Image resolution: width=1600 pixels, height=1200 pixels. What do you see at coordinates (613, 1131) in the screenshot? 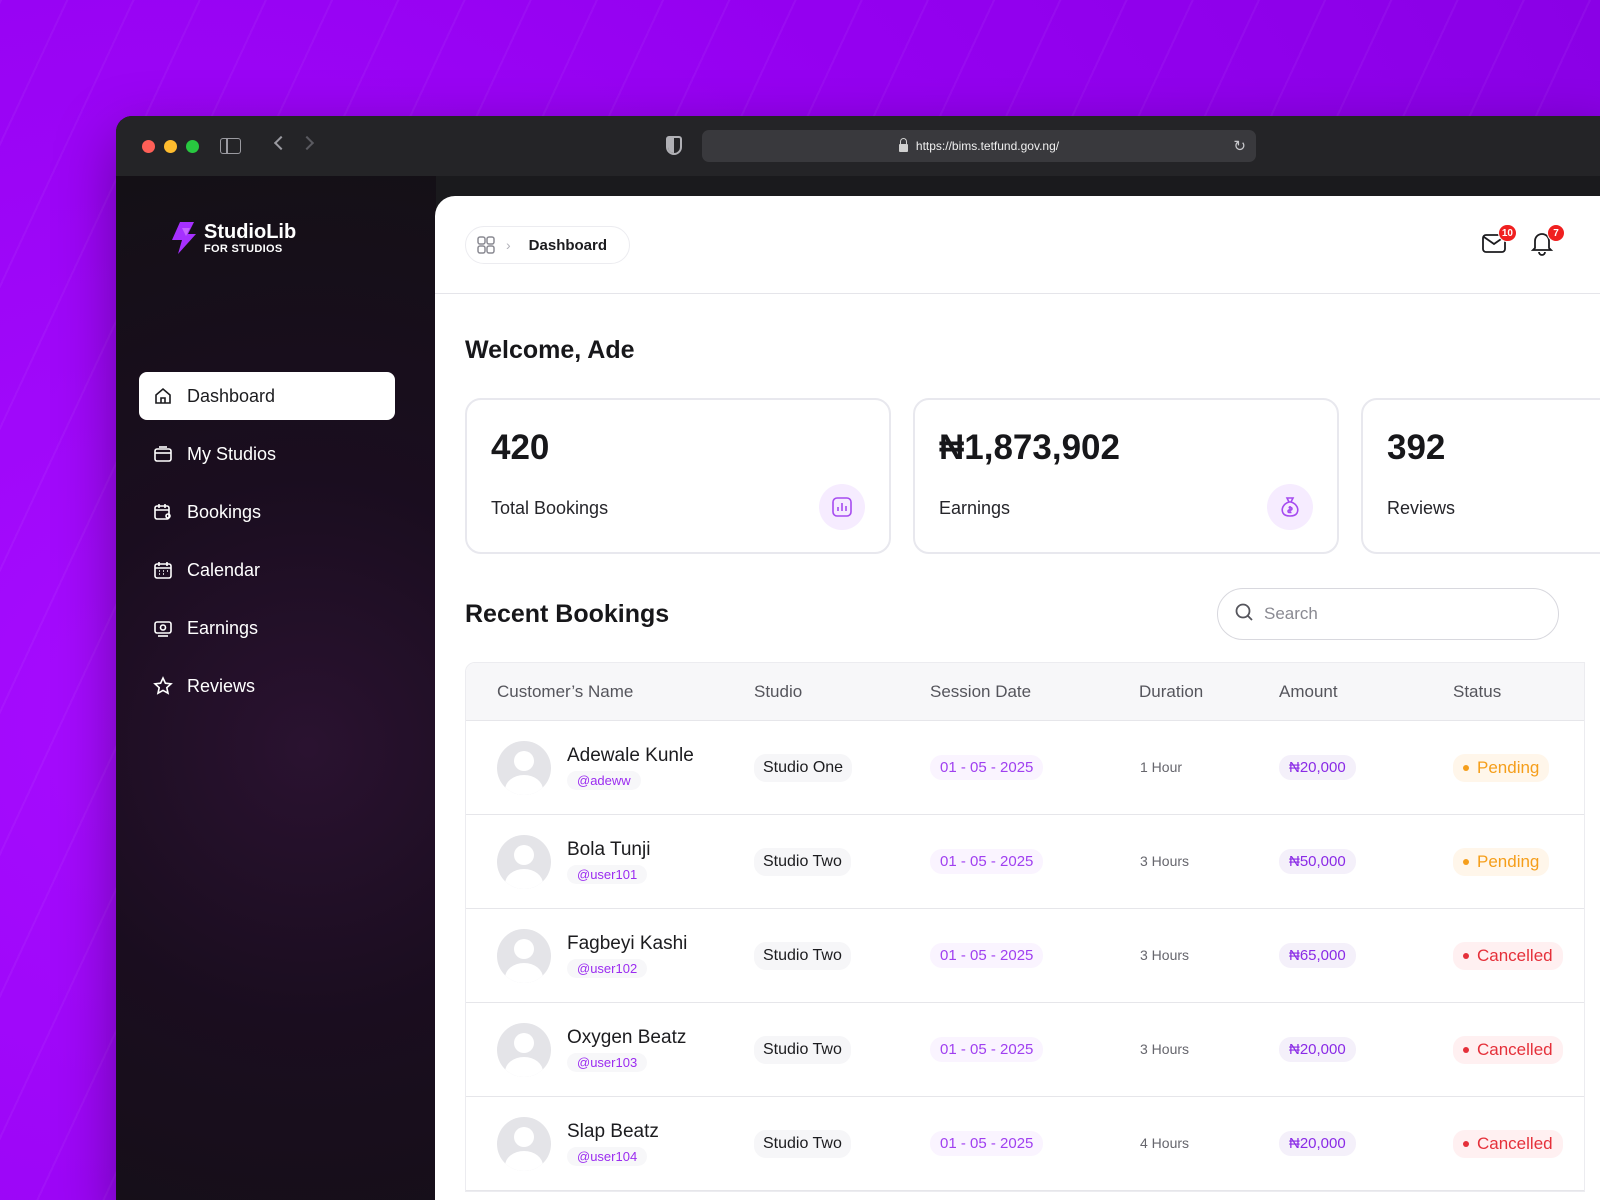
I see `customer-name: Slap Beatz` at bounding box center [613, 1131].